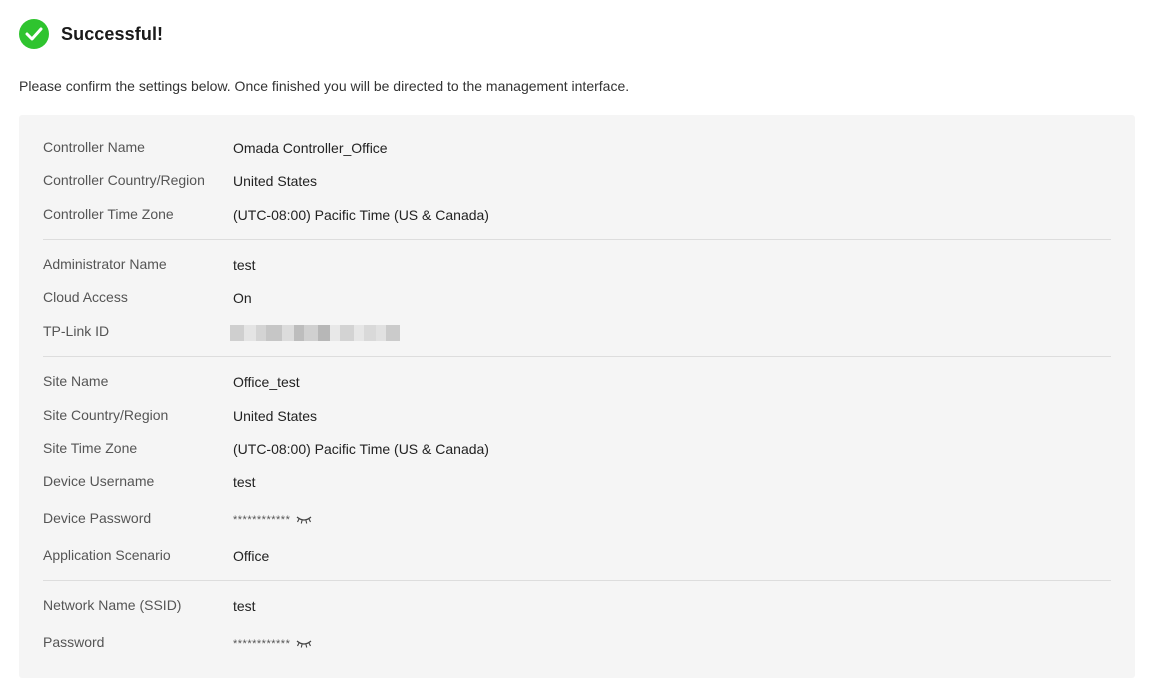 This screenshot has height=689, width=1158. I want to click on controller-country-value: United States, so click(275, 181).